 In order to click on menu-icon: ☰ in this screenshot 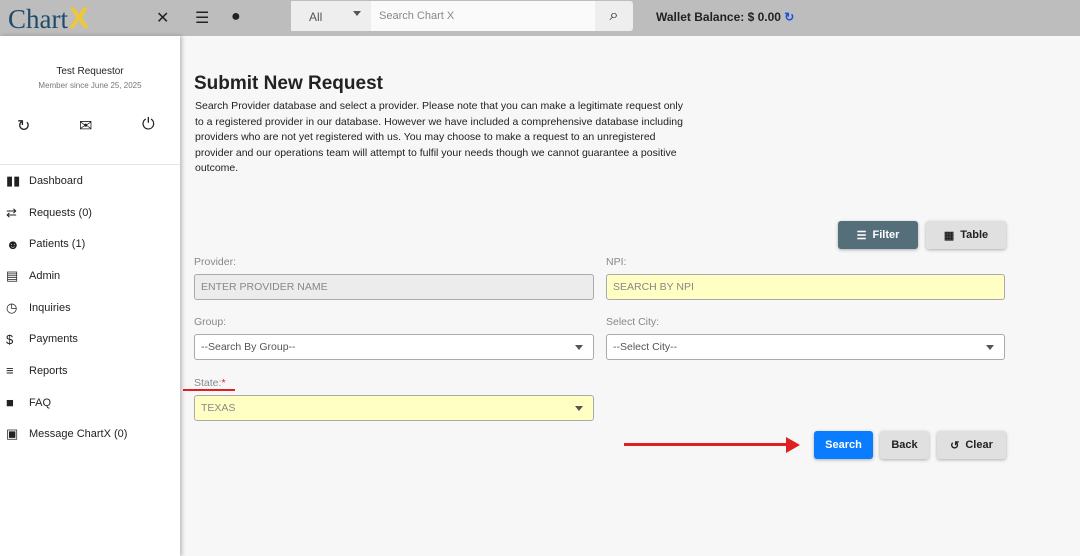, I will do `click(202, 18)`.